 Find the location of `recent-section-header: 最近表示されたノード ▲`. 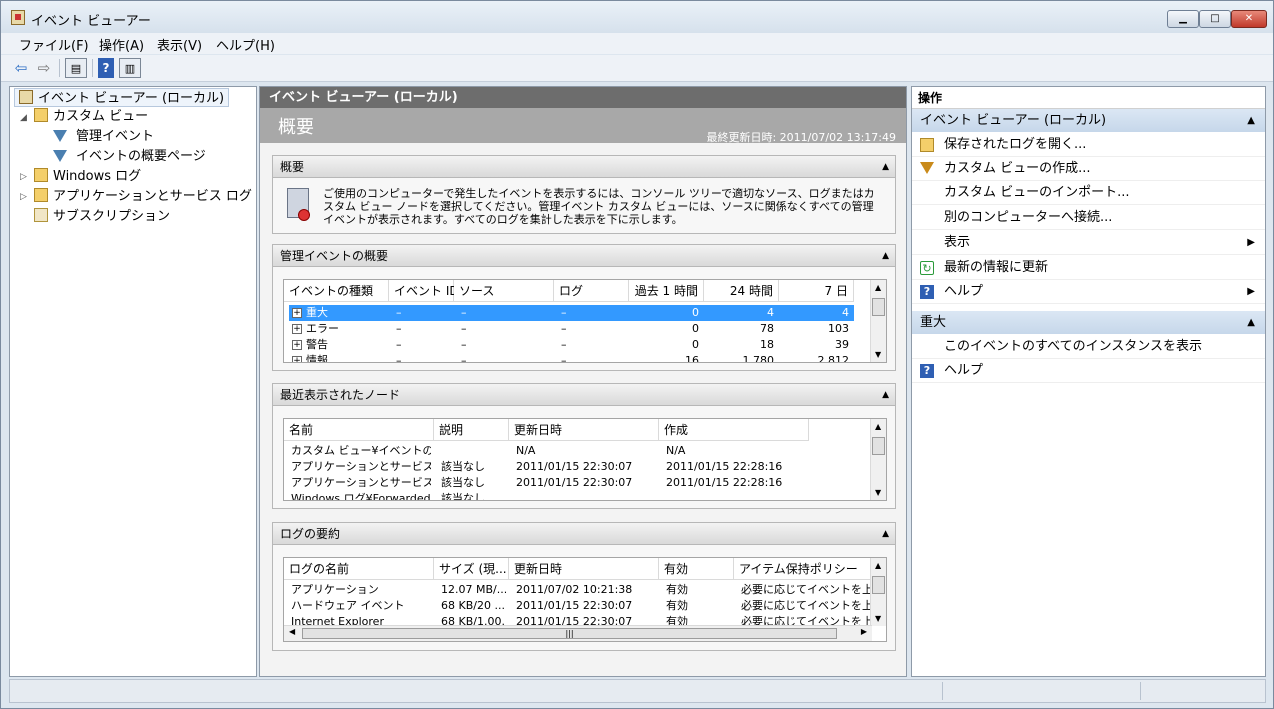

recent-section-header: 最近表示されたノード ▲ is located at coordinates (584, 395).